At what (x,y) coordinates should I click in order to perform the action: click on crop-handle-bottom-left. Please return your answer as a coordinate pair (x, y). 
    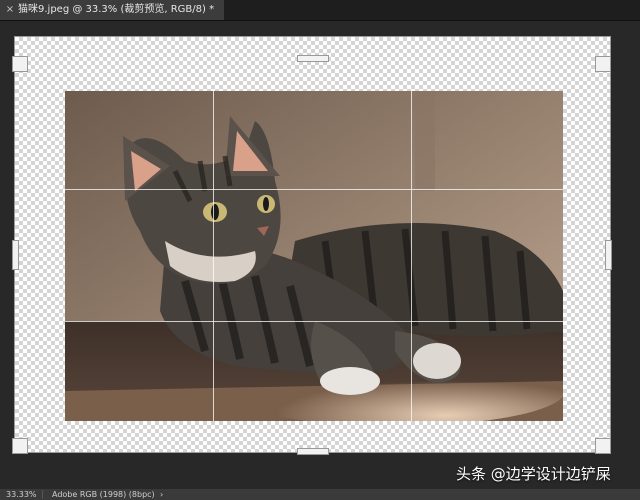
    Looking at the image, I should click on (20, 446).